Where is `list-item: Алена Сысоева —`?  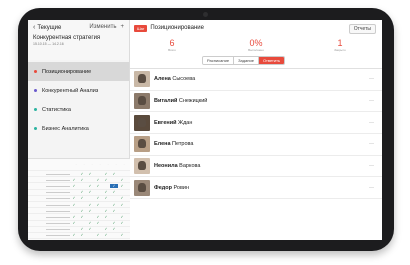 list-item: Алена Сысоева — is located at coordinates (256, 80).